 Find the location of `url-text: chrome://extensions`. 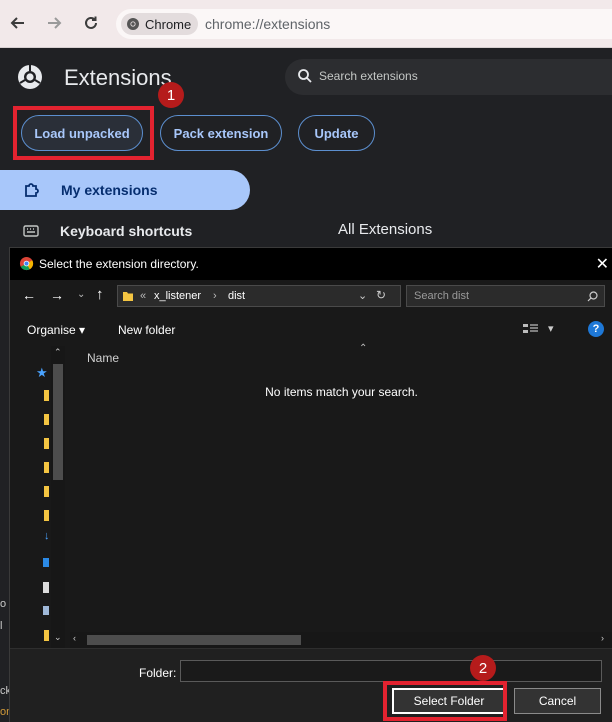

url-text: chrome://extensions is located at coordinates (268, 24).